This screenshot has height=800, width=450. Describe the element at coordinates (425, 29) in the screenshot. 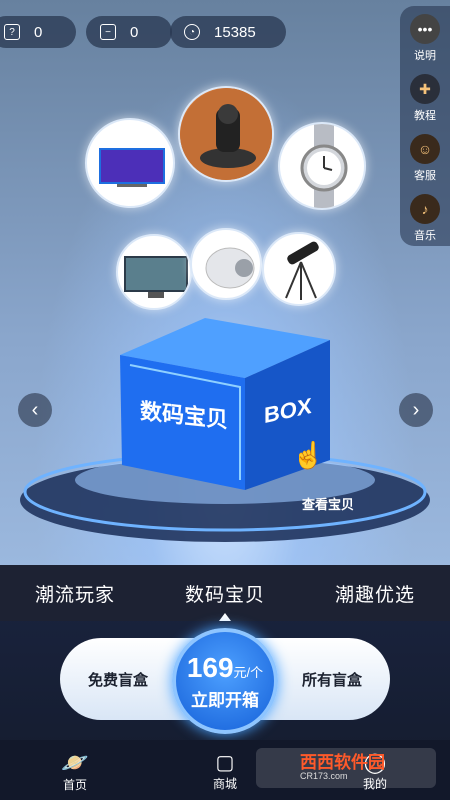

I see `more-icon: •••` at that location.